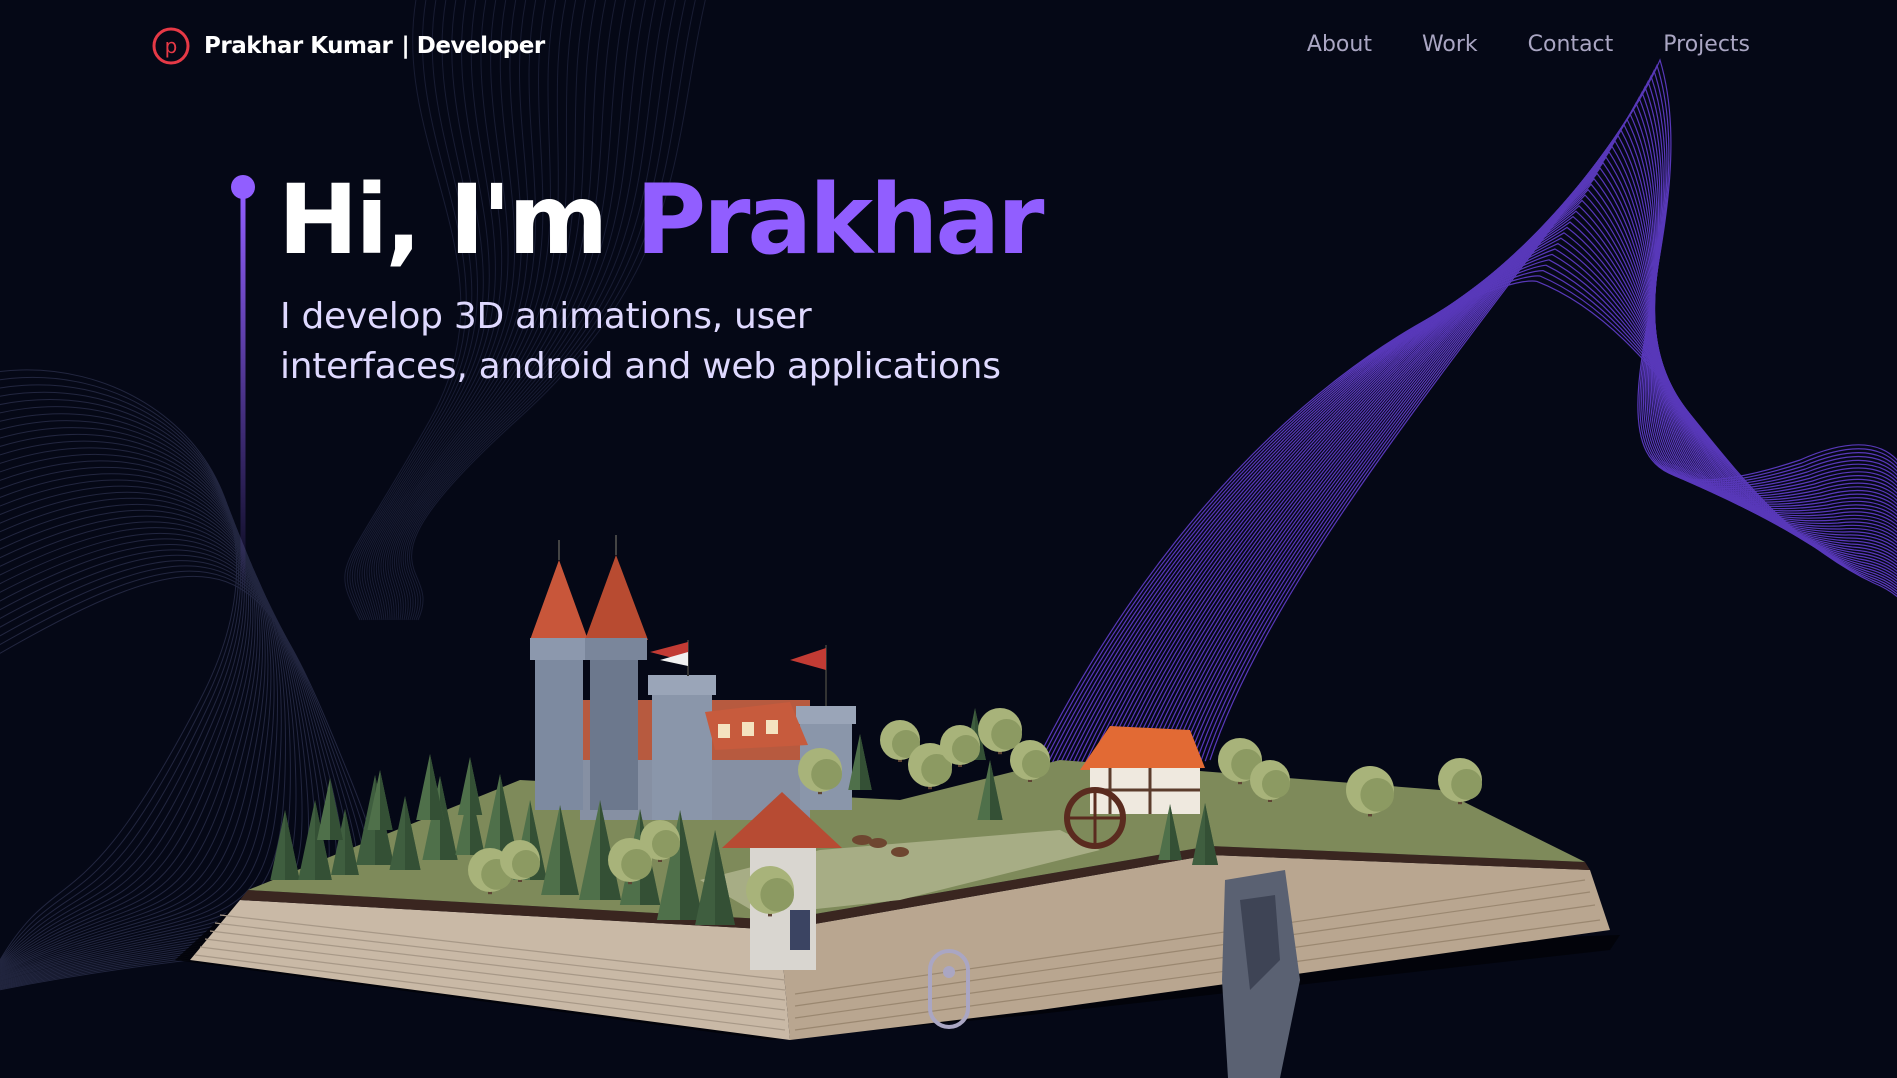 The image size is (1897, 1078). What do you see at coordinates (949, 989) in the screenshot?
I see `mouse-scroll-icon` at bounding box center [949, 989].